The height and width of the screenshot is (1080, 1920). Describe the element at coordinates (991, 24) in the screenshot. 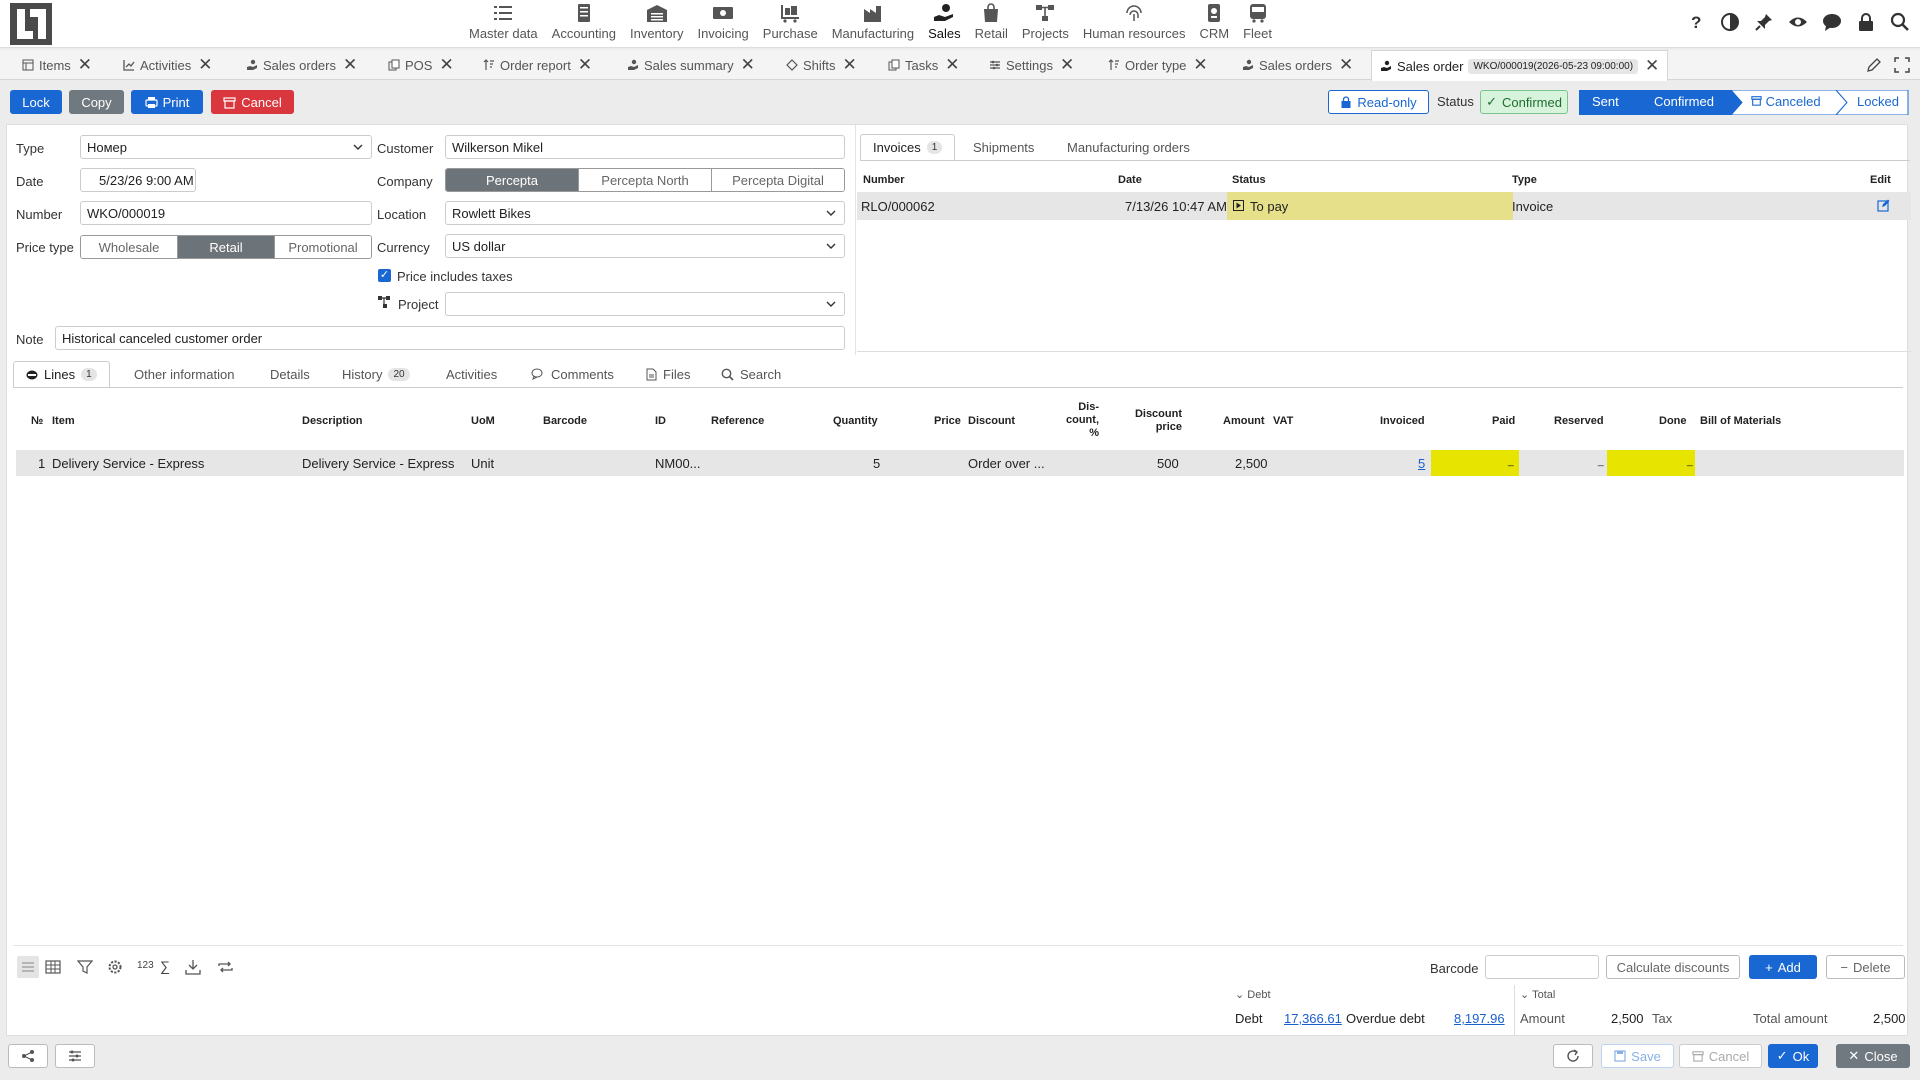

I see `module-retail: Retail` at that location.